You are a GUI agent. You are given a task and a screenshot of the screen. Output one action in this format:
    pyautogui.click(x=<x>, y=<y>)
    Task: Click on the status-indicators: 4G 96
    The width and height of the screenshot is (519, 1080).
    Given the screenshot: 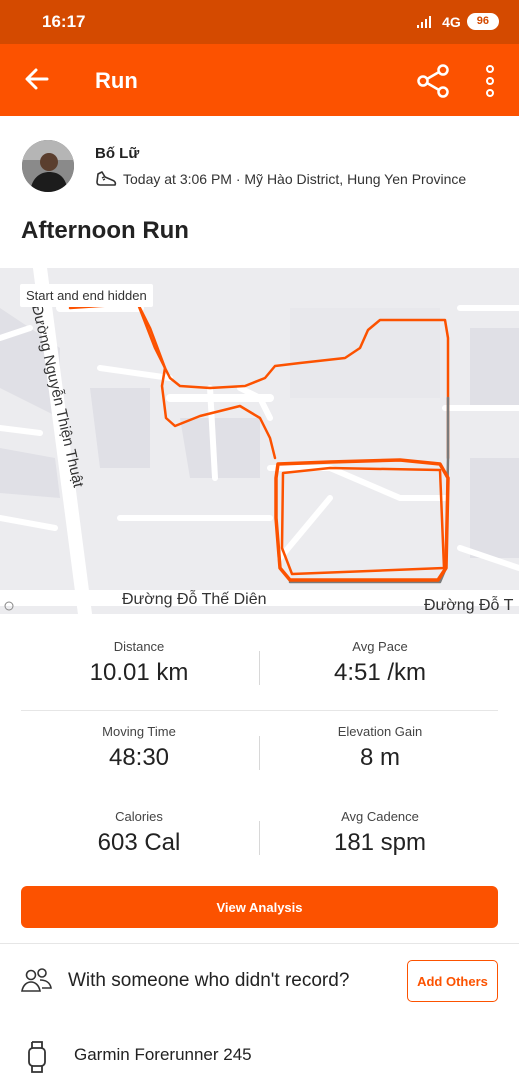 What is the action you would take?
    pyautogui.click(x=457, y=21)
    